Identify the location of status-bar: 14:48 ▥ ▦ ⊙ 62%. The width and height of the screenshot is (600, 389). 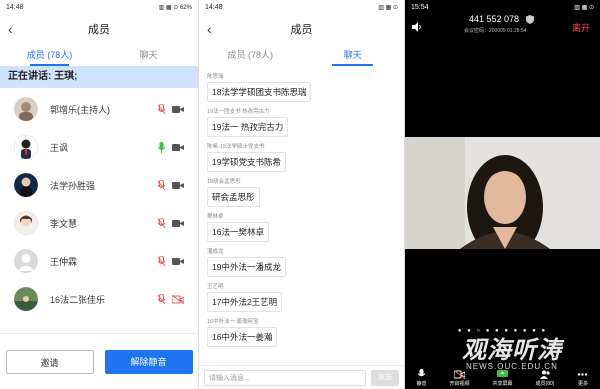
(99, 7).